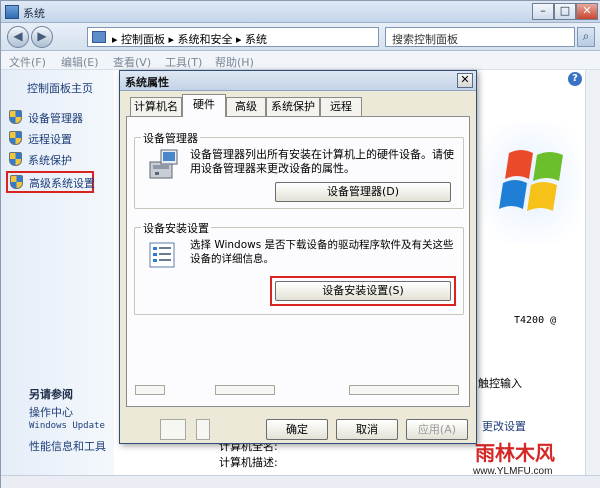  Describe the element at coordinates (515, 453) in the screenshot. I see `watermark-text: 雨林木风` at that location.